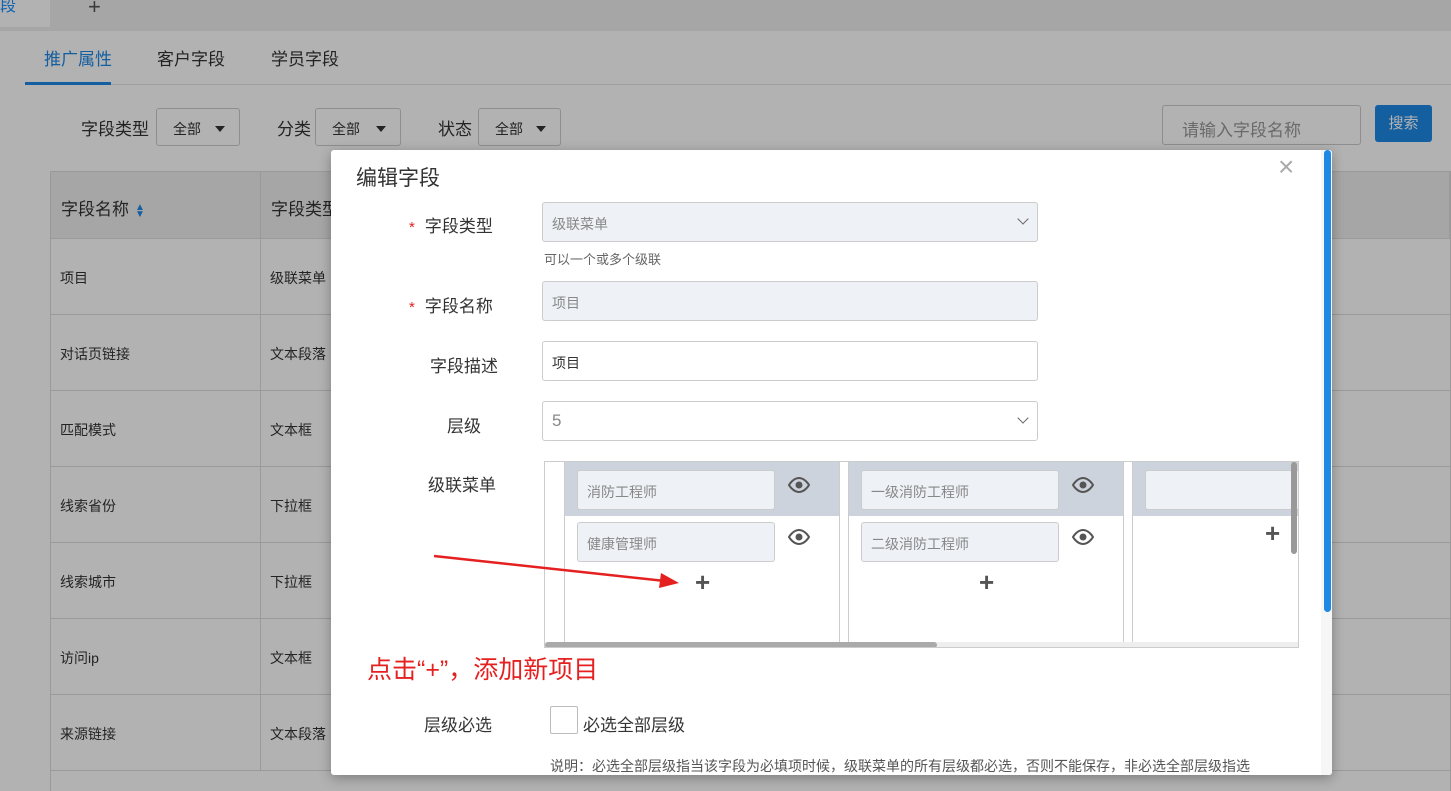 The height and width of the screenshot is (791, 1451). Describe the element at coordinates (458, 226) in the screenshot. I see `field-type-label-text: 字段类型` at that location.